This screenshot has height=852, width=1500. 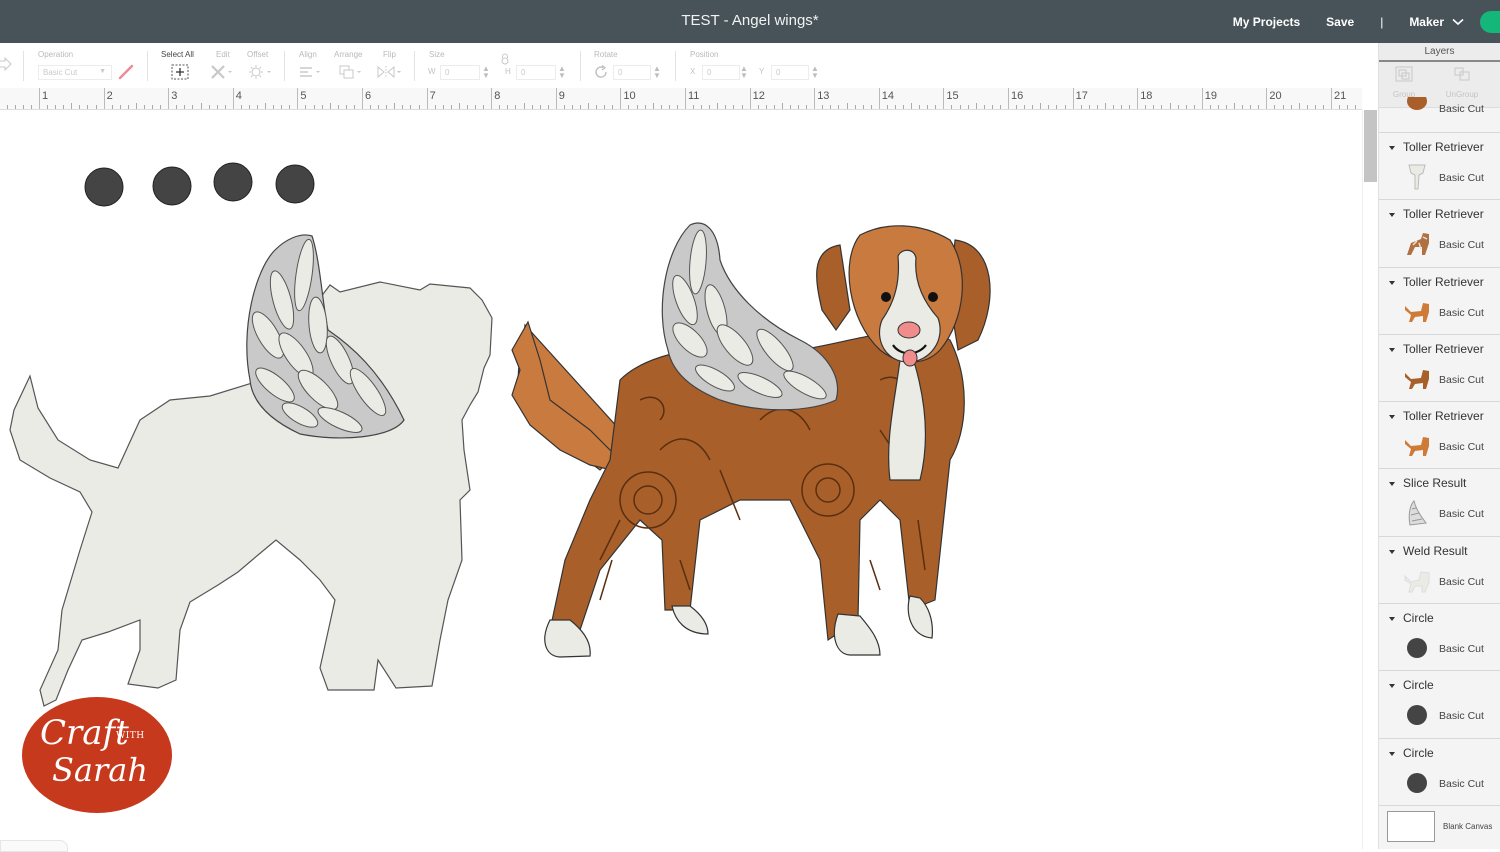 I want to click on width-input: 0, so click(x=460, y=72).